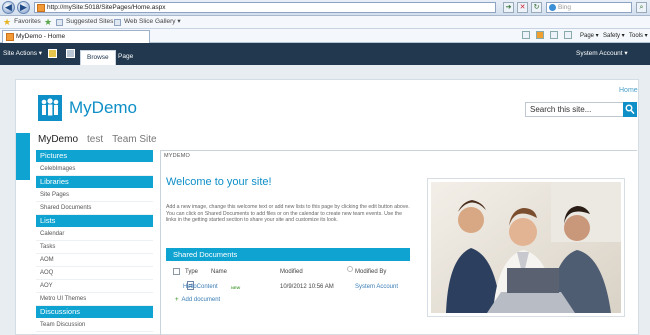 The height and width of the screenshot is (335, 650). Describe the element at coordinates (94, 299) in the screenshot. I see `quicklaunch-item-metro-ui-themes: Metro UI Themes` at that location.